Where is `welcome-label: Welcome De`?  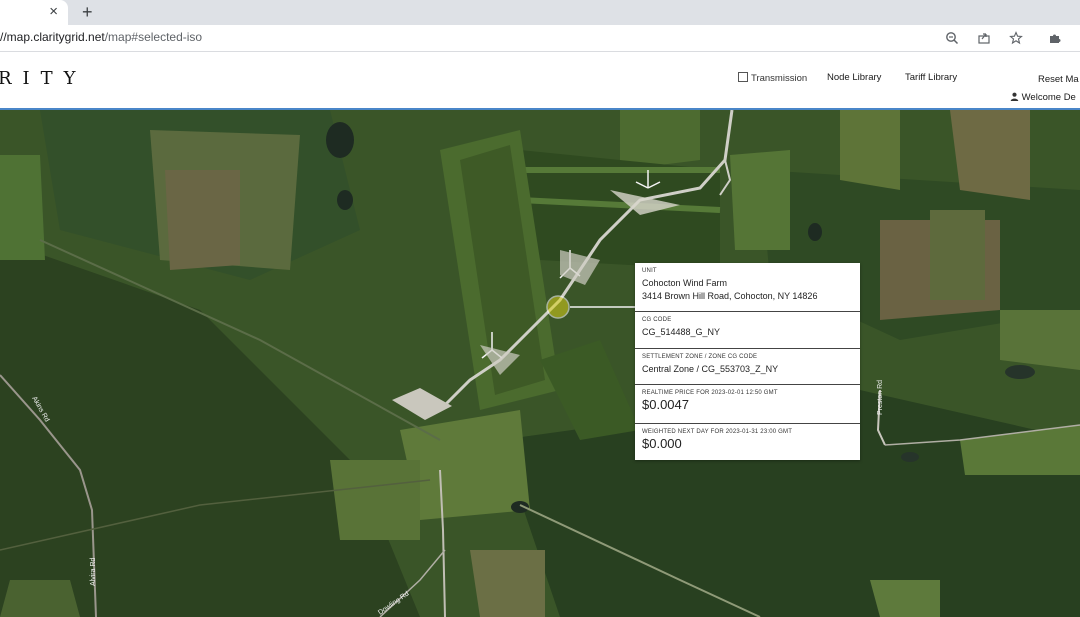
welcome-label: Welcome De is located at coordinates (1048, 97).